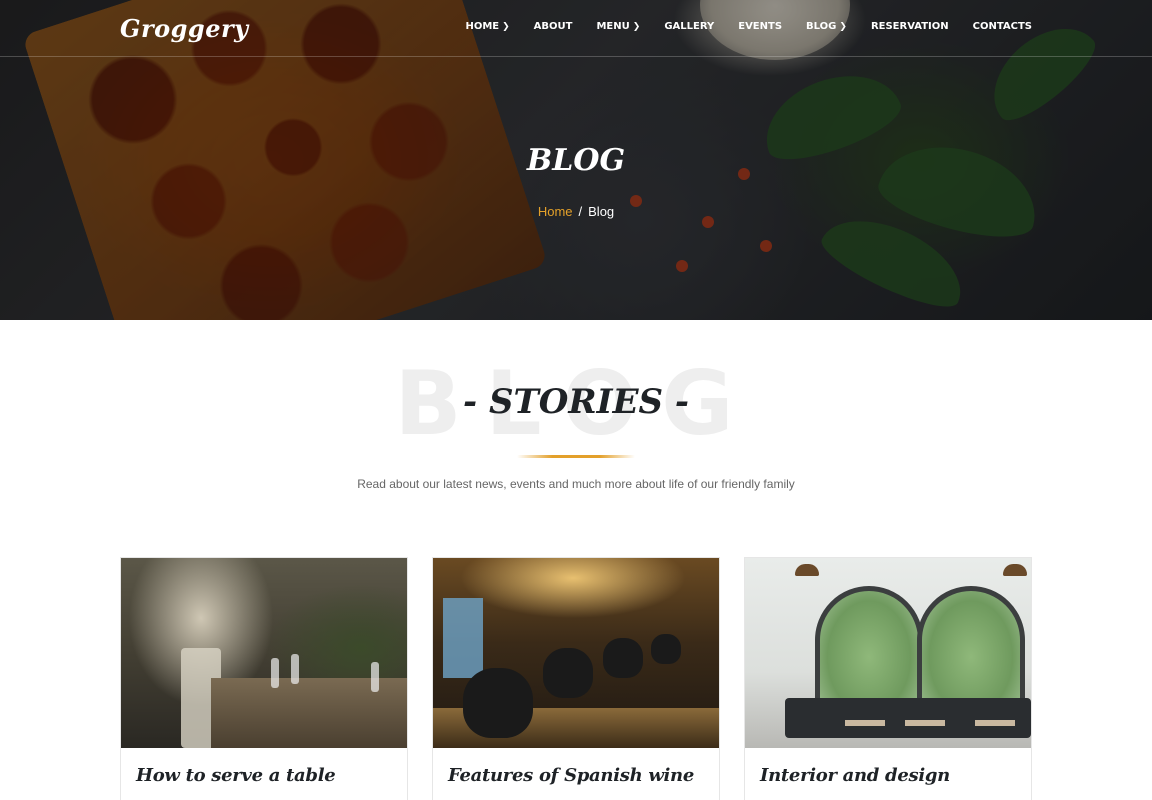 The image size is (1152, 800). What do you see at coordinates (236, 775) in the screenshot?
I see `blog-card-title: How to serve a table` at bounding box center [236, 775].